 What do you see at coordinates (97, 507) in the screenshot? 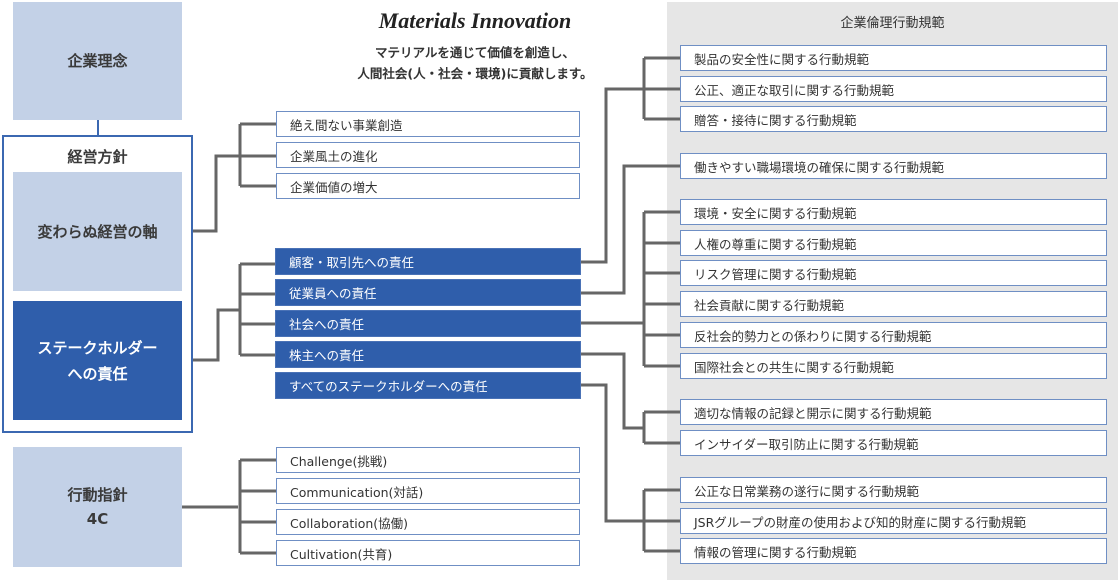
I see `action-guideline-box: 行動指針 4C` at bounding box center [97, 507].